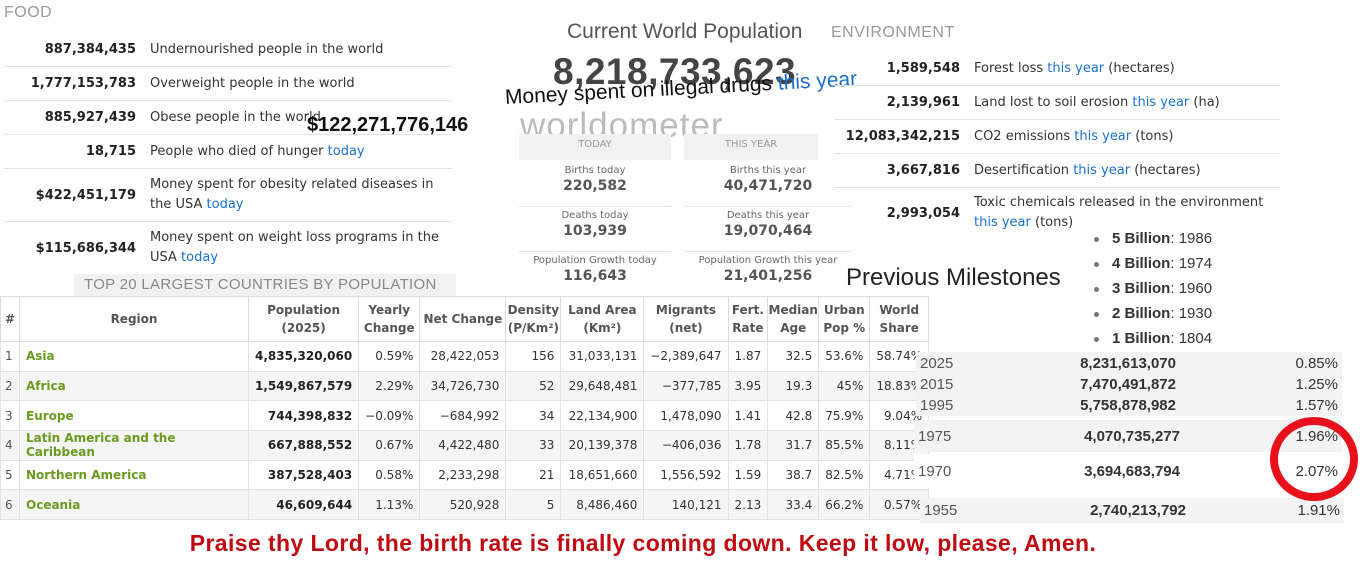 The height and width of the screenshot is (571, 1366). I want to click on history-population: 8,231,613,070, so click(1128, 363).